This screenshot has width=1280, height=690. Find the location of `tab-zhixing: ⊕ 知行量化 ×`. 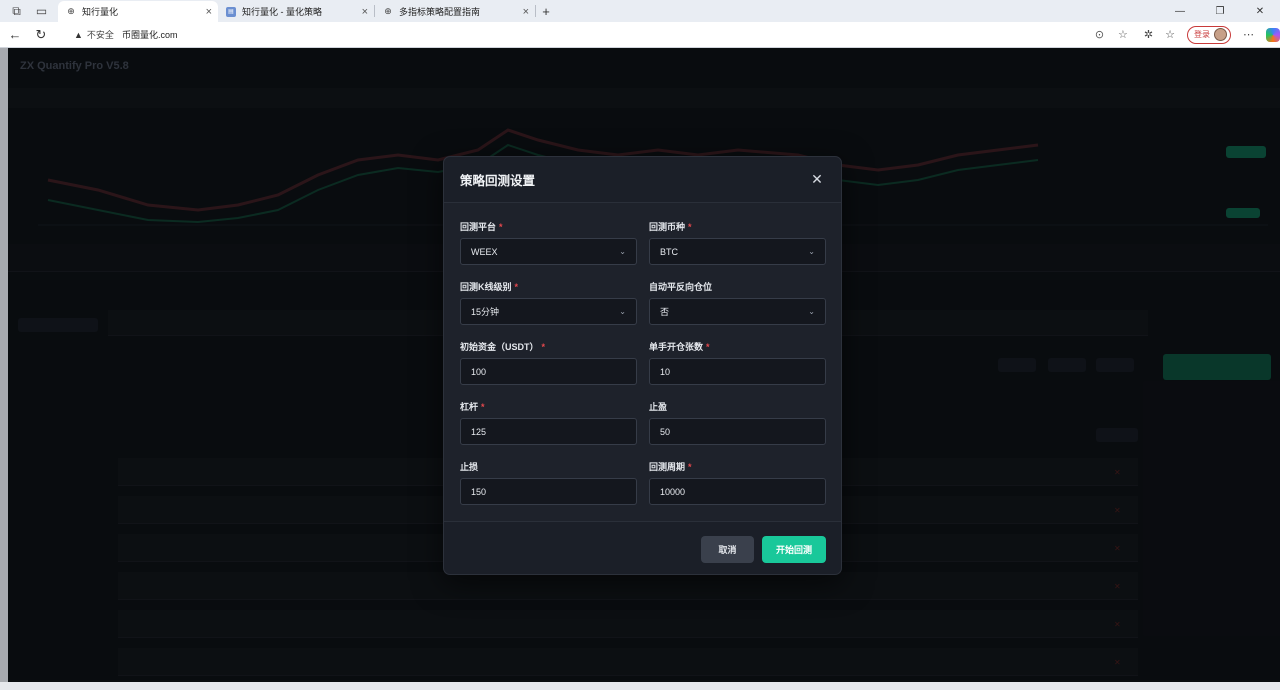

tab-zhixing: ⊕ 知行量化 × is located at coordinates (138, 11).